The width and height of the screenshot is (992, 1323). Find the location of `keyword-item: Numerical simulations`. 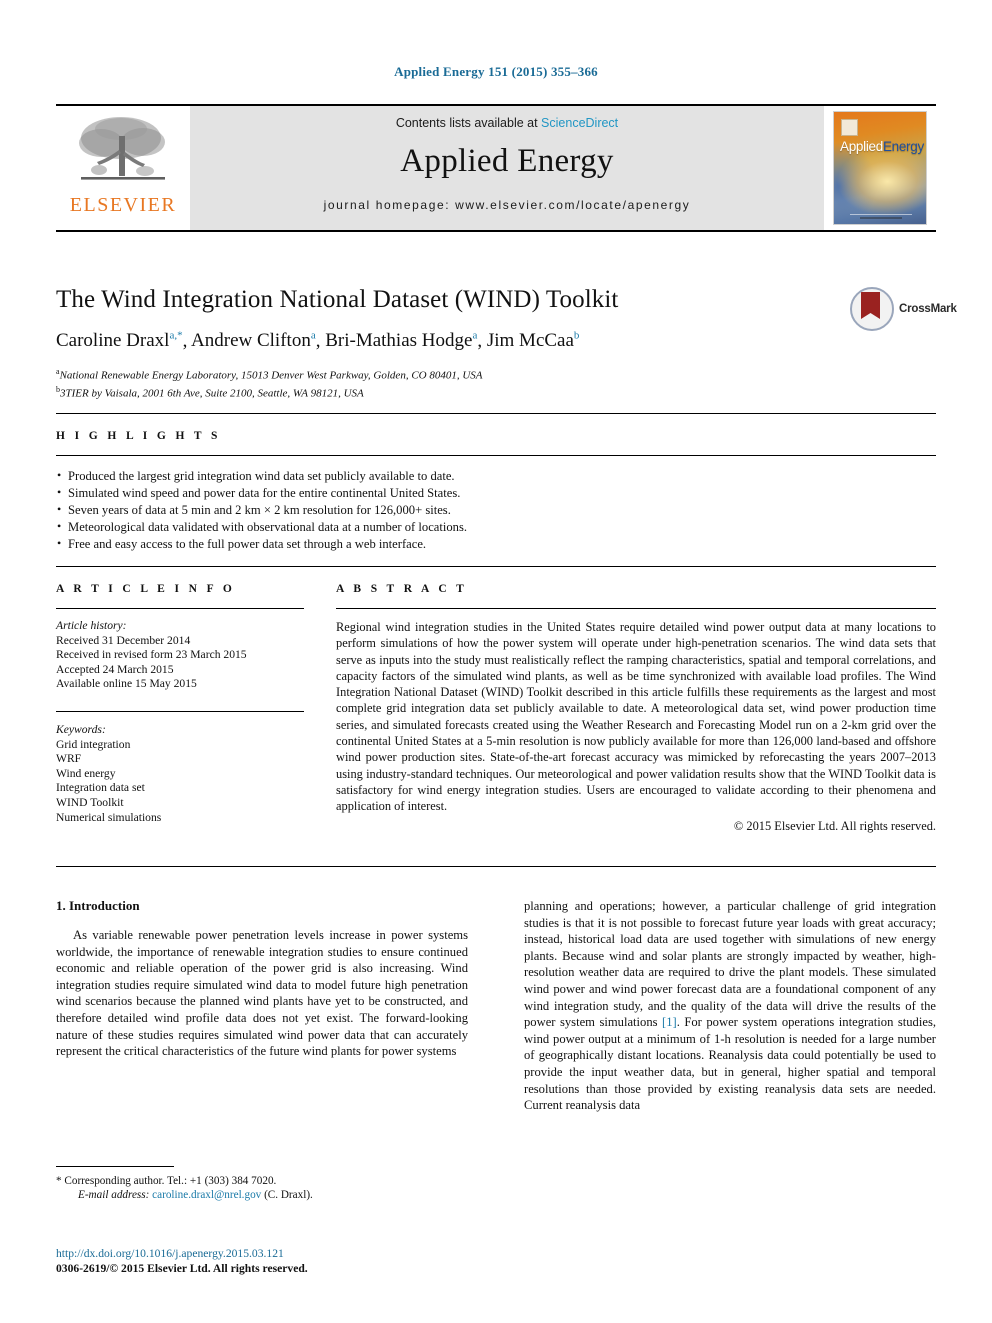

keyword-item: Numerical simulations is located at coordinates (109, 817).